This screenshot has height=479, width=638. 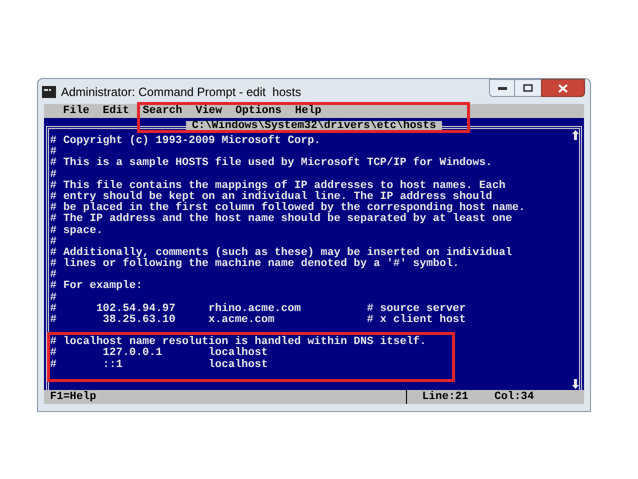 I want to click on window-title: Administrator: Command Prompt - edit hosts, so click(x=181, y=92).